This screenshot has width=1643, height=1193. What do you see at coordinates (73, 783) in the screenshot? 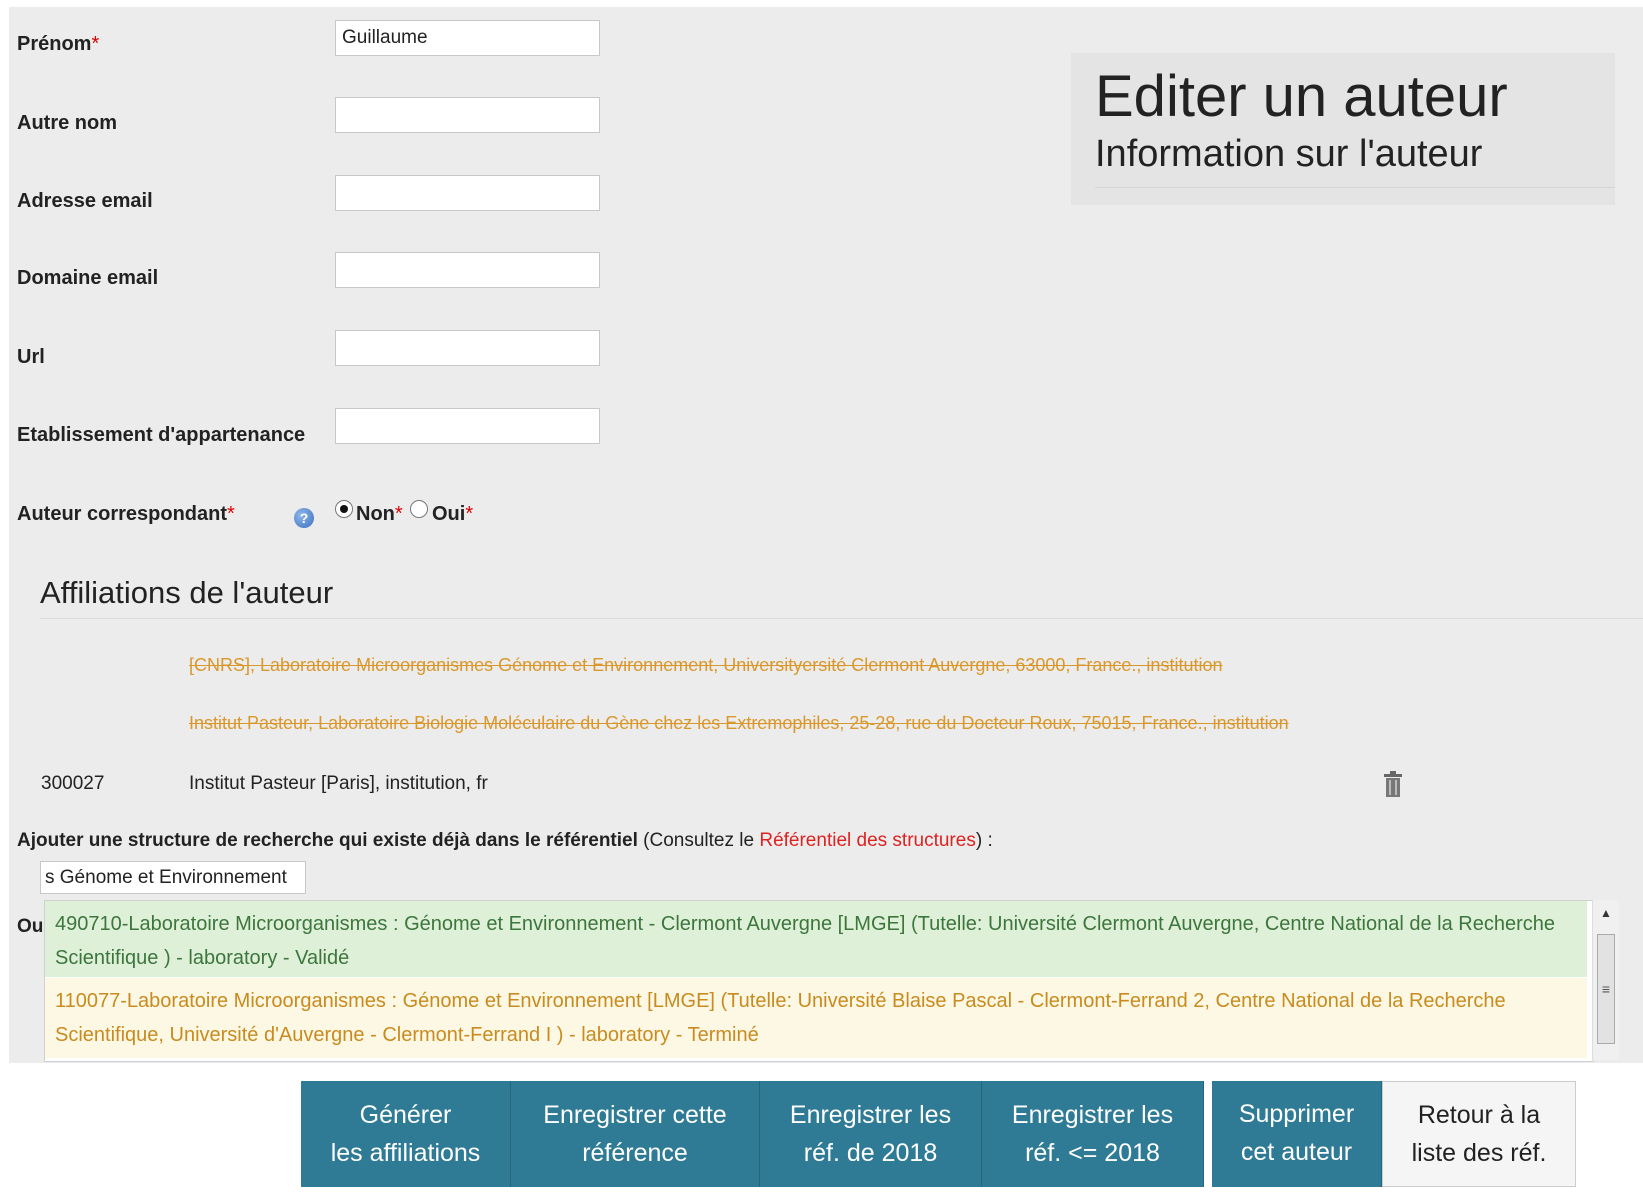
I see `affiliation-id: 300027` at bounding box center [73, 783].